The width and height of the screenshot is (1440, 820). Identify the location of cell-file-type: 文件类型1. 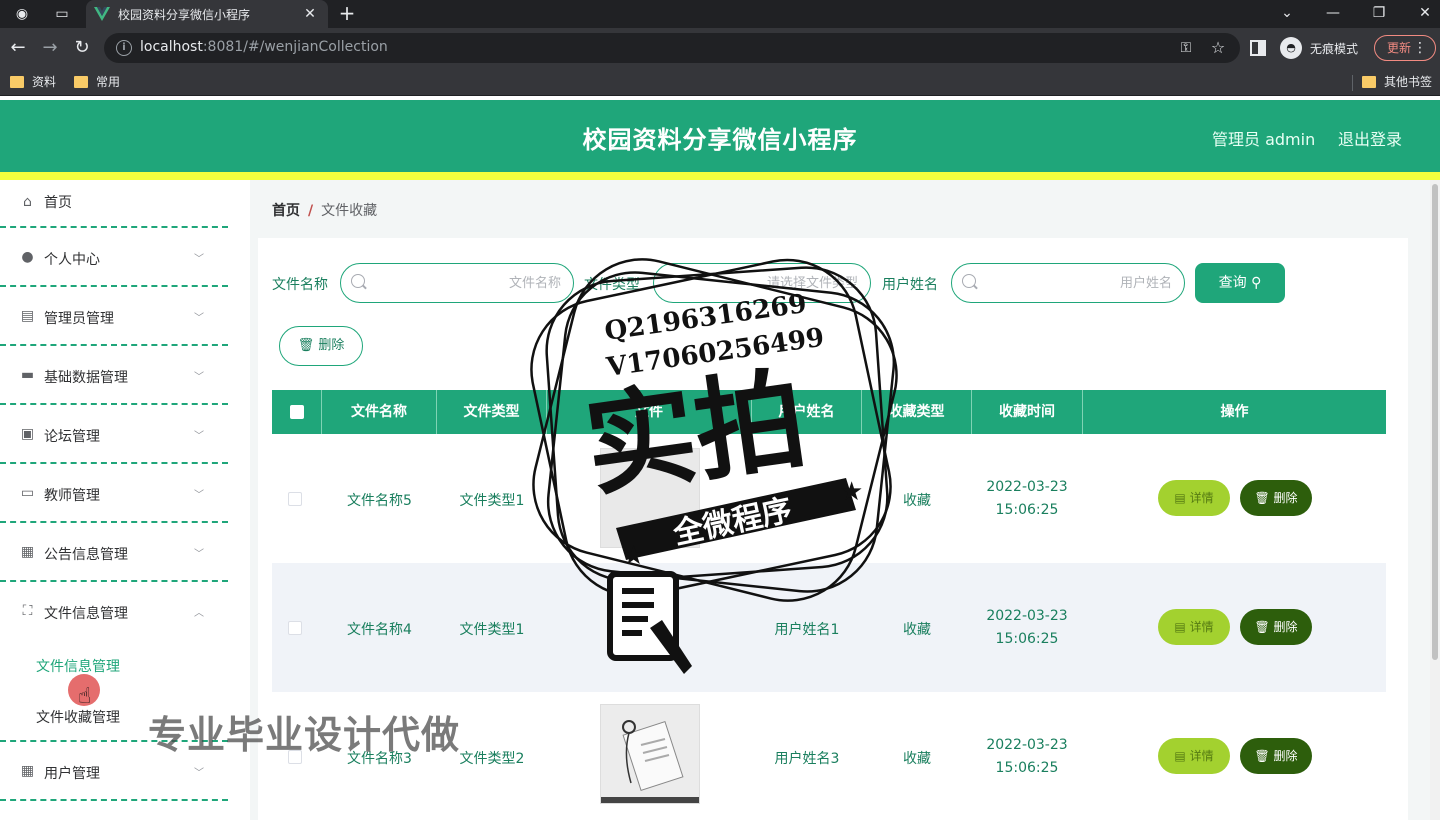
(492, 501).